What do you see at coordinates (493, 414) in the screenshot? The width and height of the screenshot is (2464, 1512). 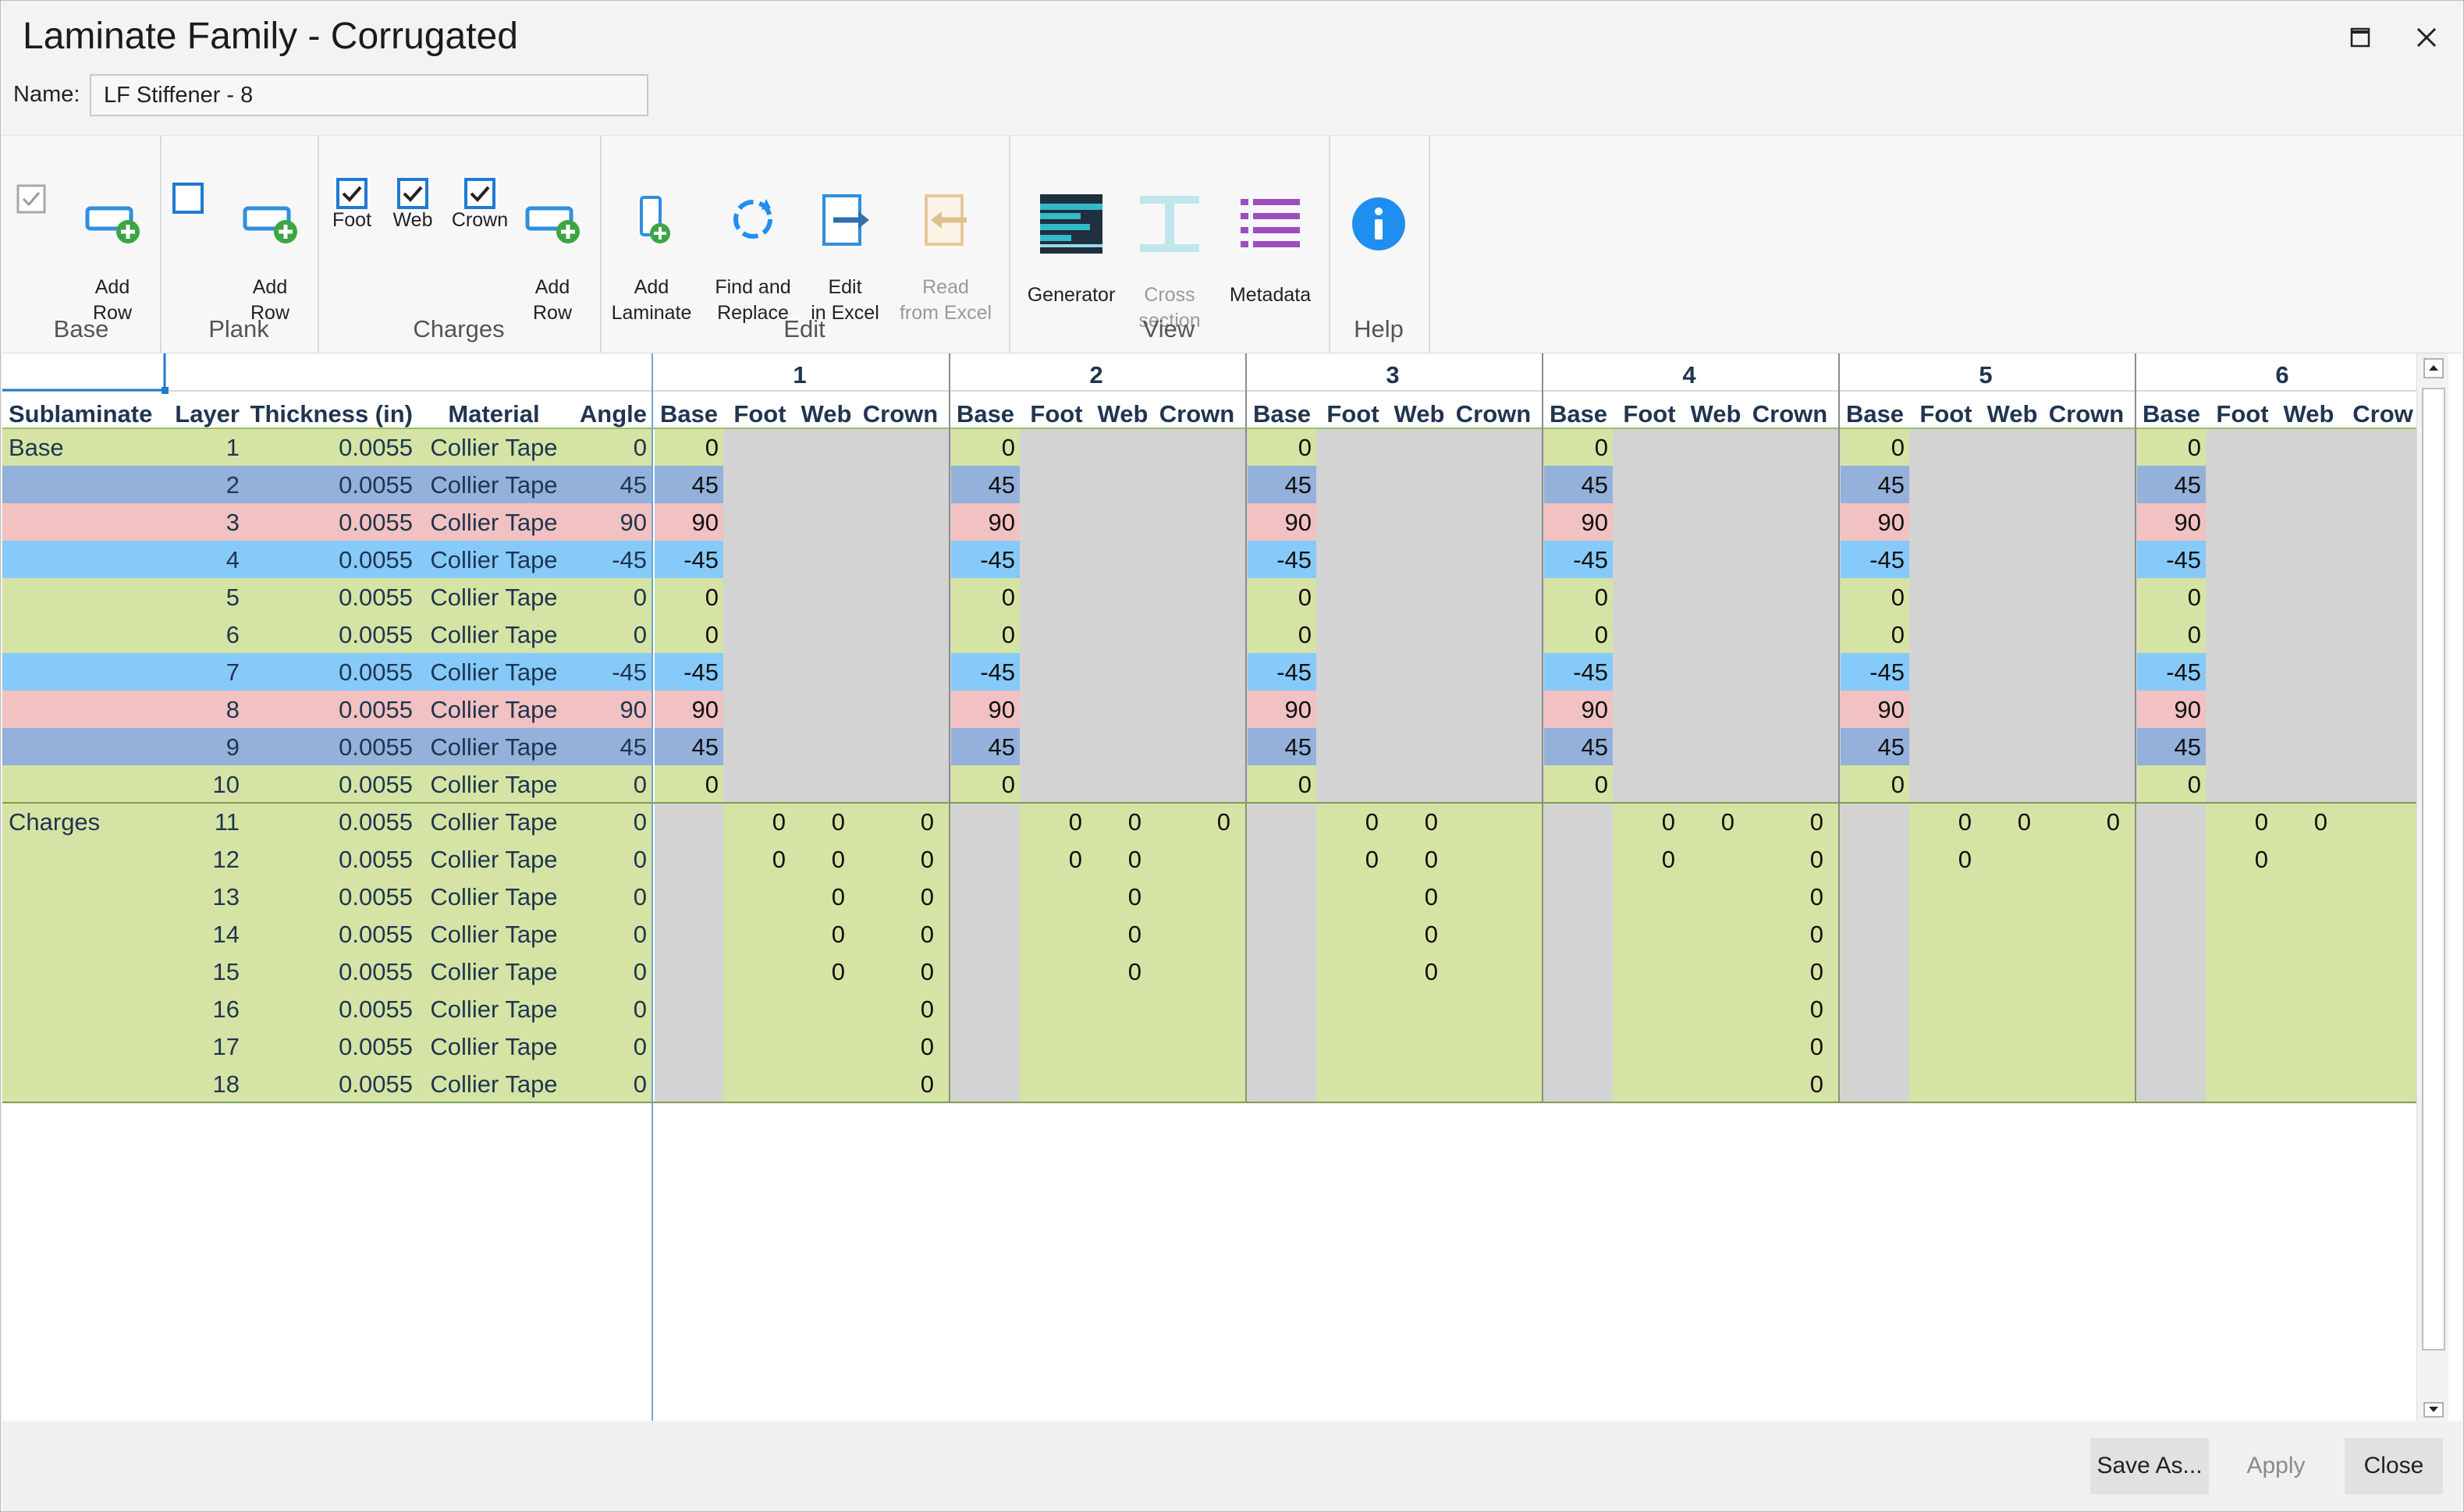 I see `column-header: Material` at bounding box center [493, 414].